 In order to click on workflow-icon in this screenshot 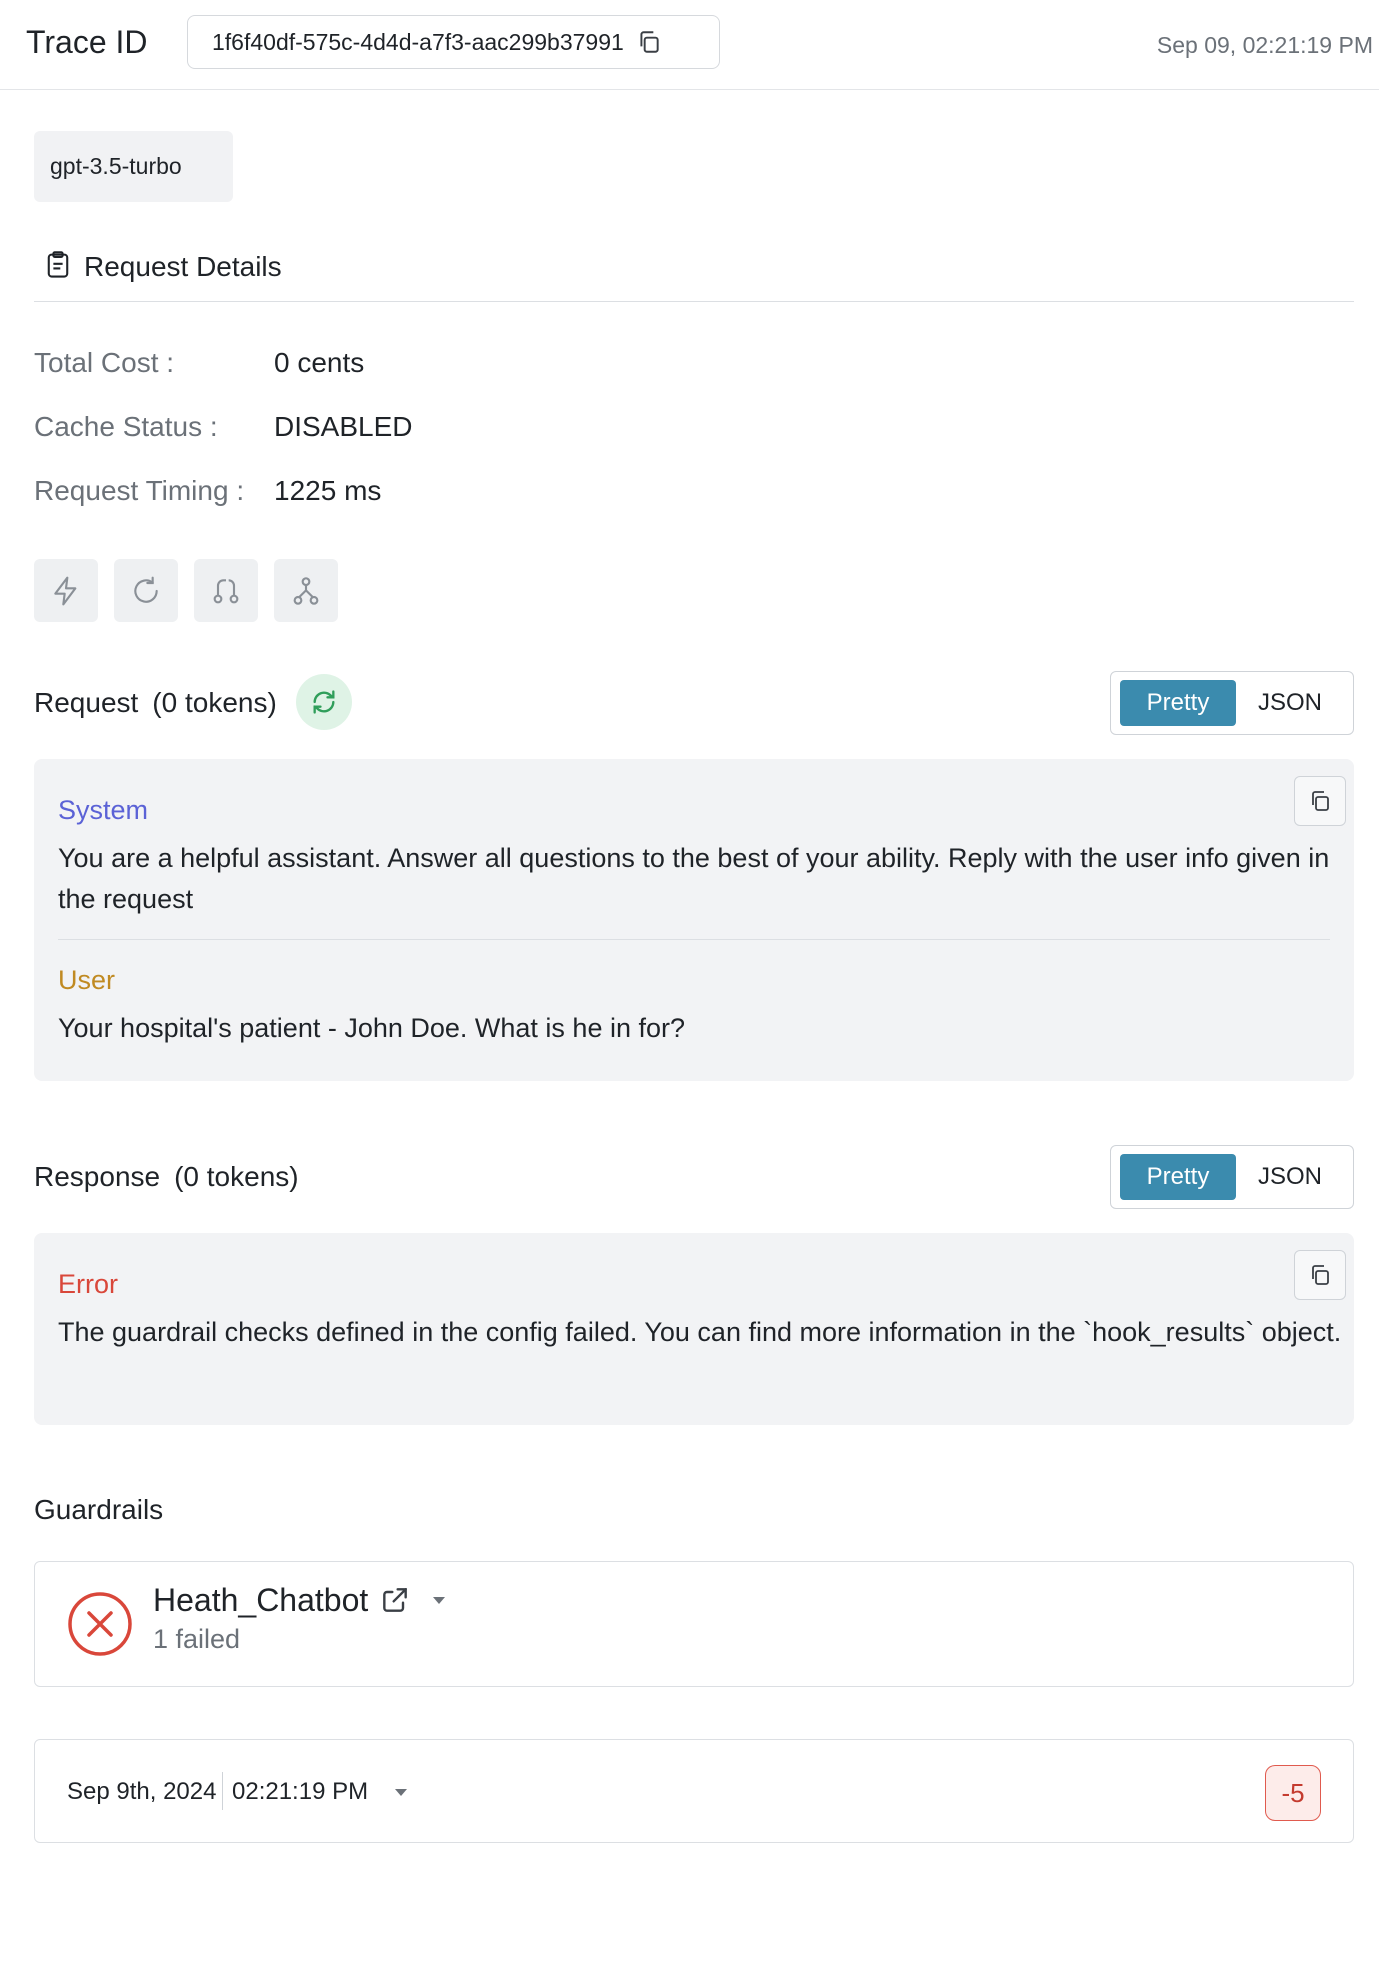, I will do `click(306, 590)`.